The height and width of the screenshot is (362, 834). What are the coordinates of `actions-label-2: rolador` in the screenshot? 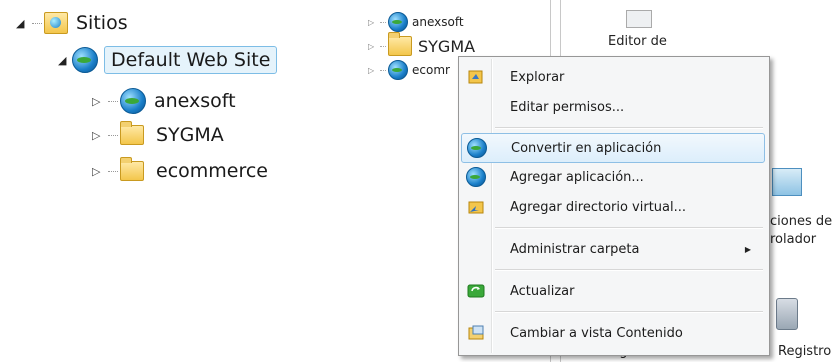 It's located at (793, 239).